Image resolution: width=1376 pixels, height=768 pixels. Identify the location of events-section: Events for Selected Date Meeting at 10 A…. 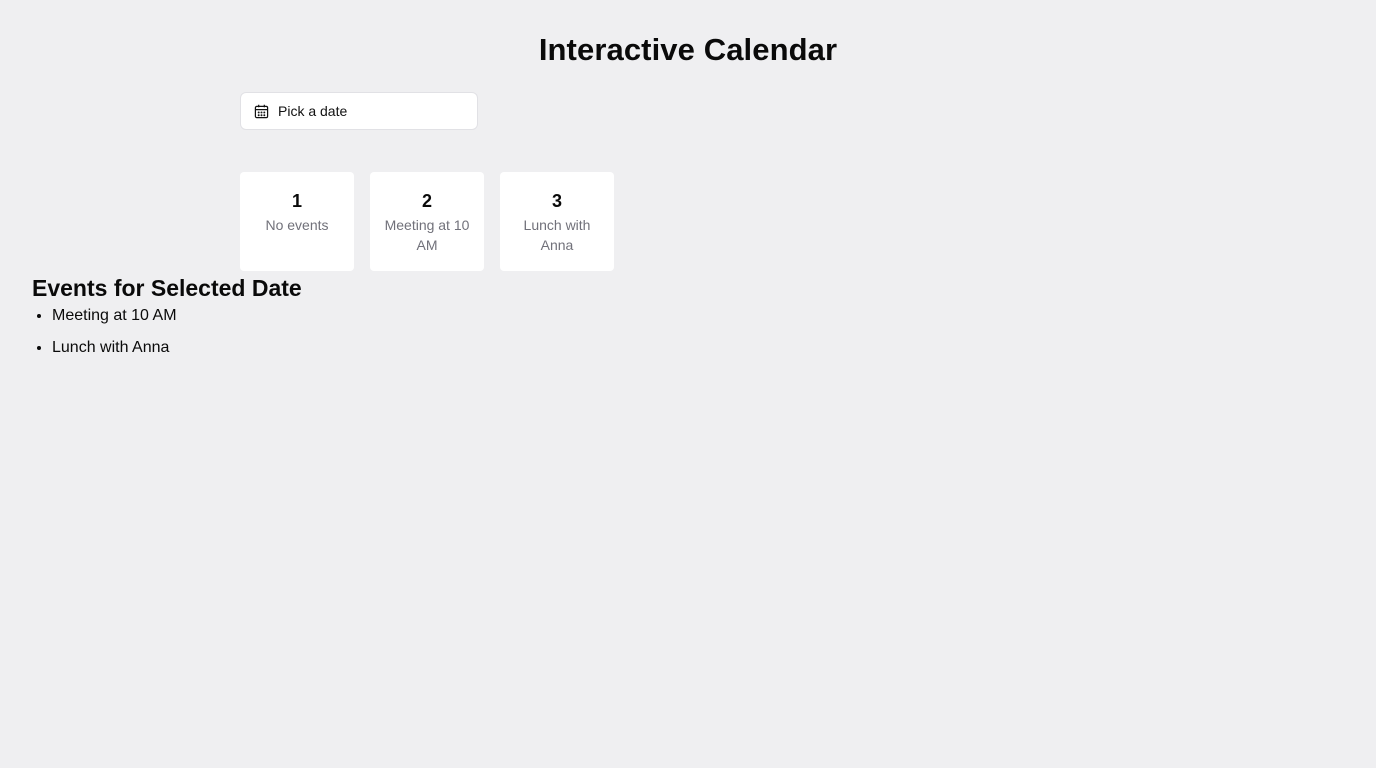
(167, 321).